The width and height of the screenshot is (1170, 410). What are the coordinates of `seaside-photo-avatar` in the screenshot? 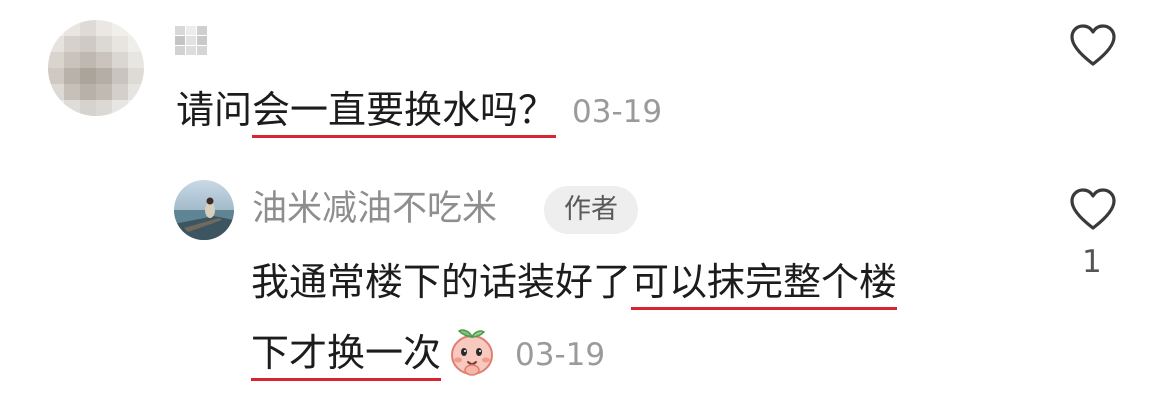 It's located at (204, 210).